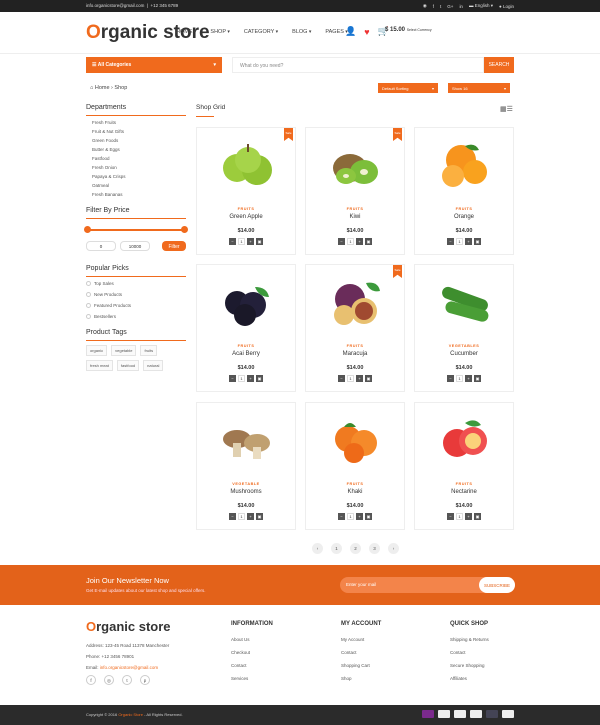  I want to click on footer-link: About Us, so click(252, 639).